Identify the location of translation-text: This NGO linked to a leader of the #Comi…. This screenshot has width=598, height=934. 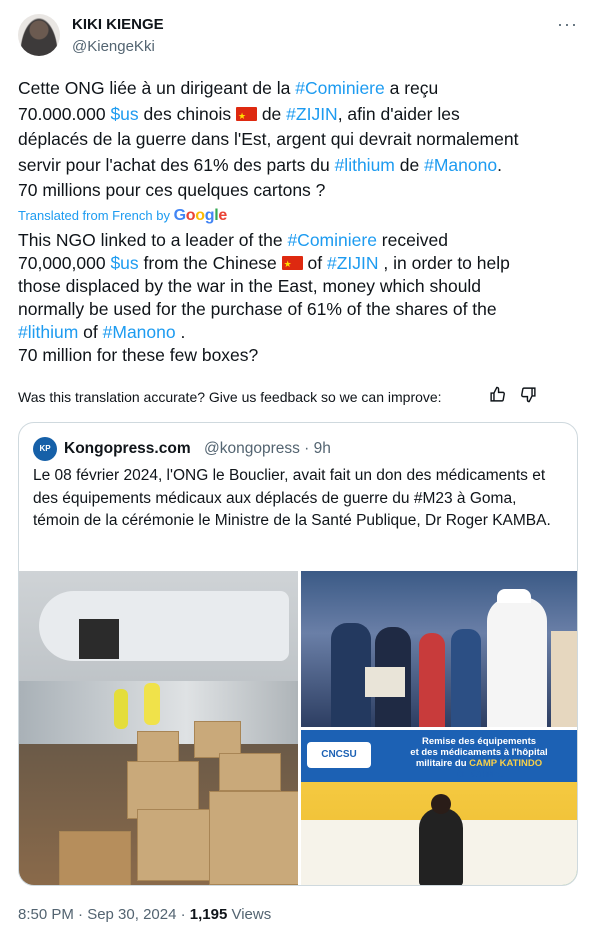
(300, 298).